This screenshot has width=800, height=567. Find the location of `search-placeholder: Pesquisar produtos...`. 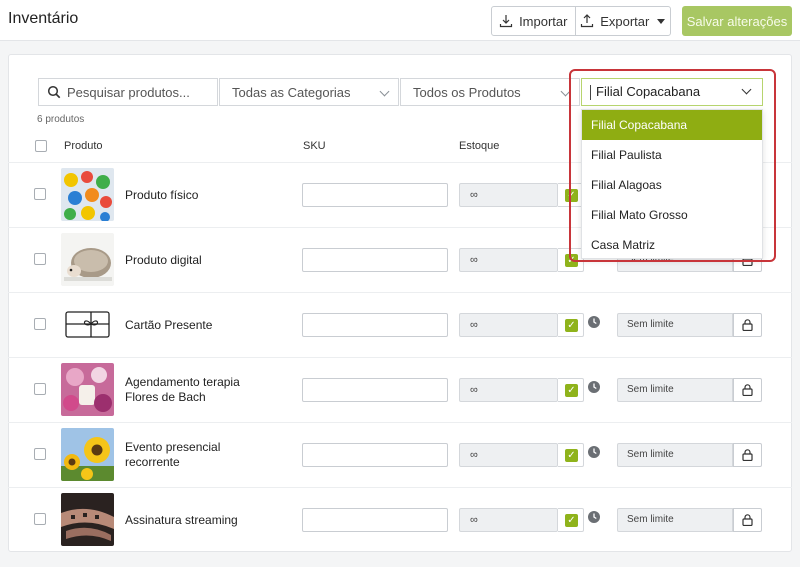

search-placeholder: Pesquisar produtos... is located at coordinates (128, 92).